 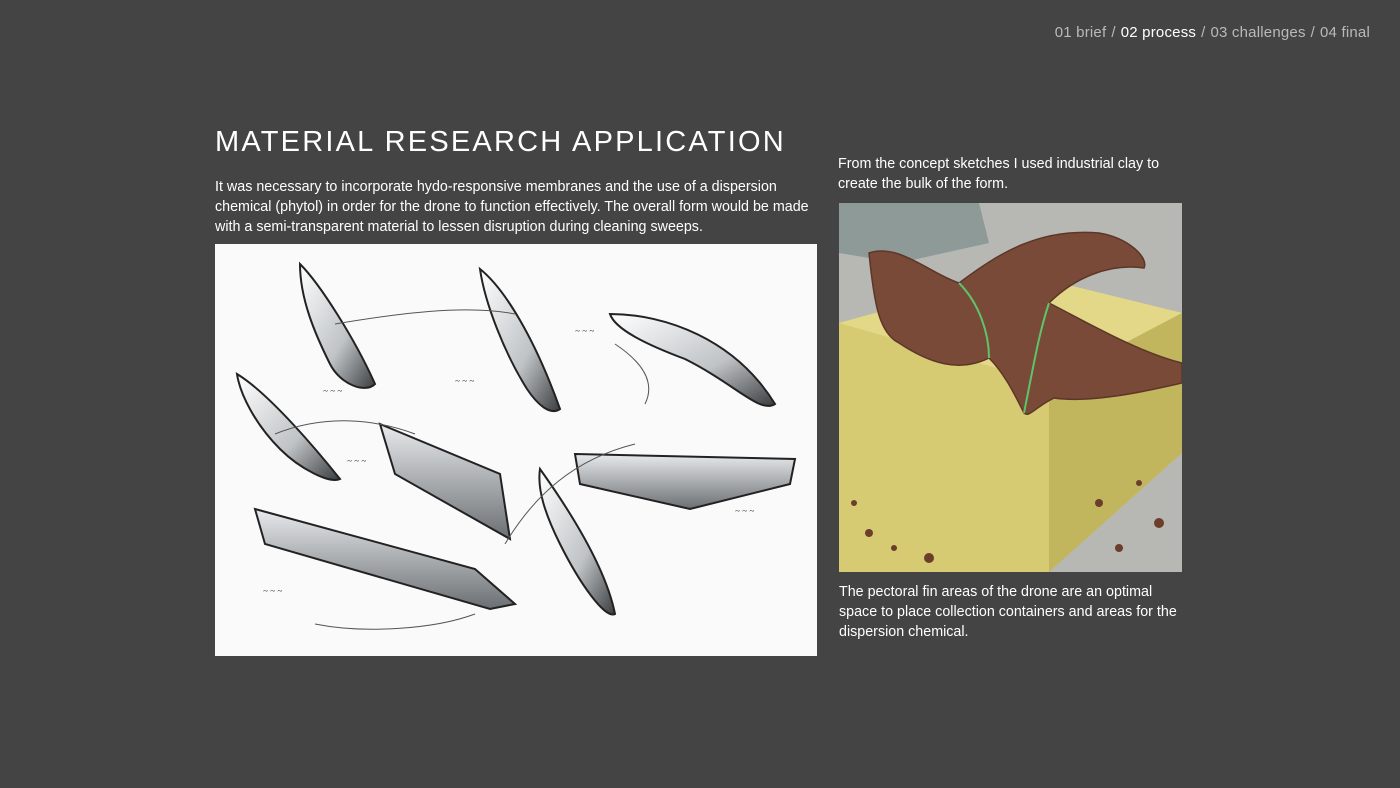 What do you see at coordinates (1257, 32) in the screenshot?
I see `nav-item-challenges: 03 challenges` at bounding box center [1257, 32].